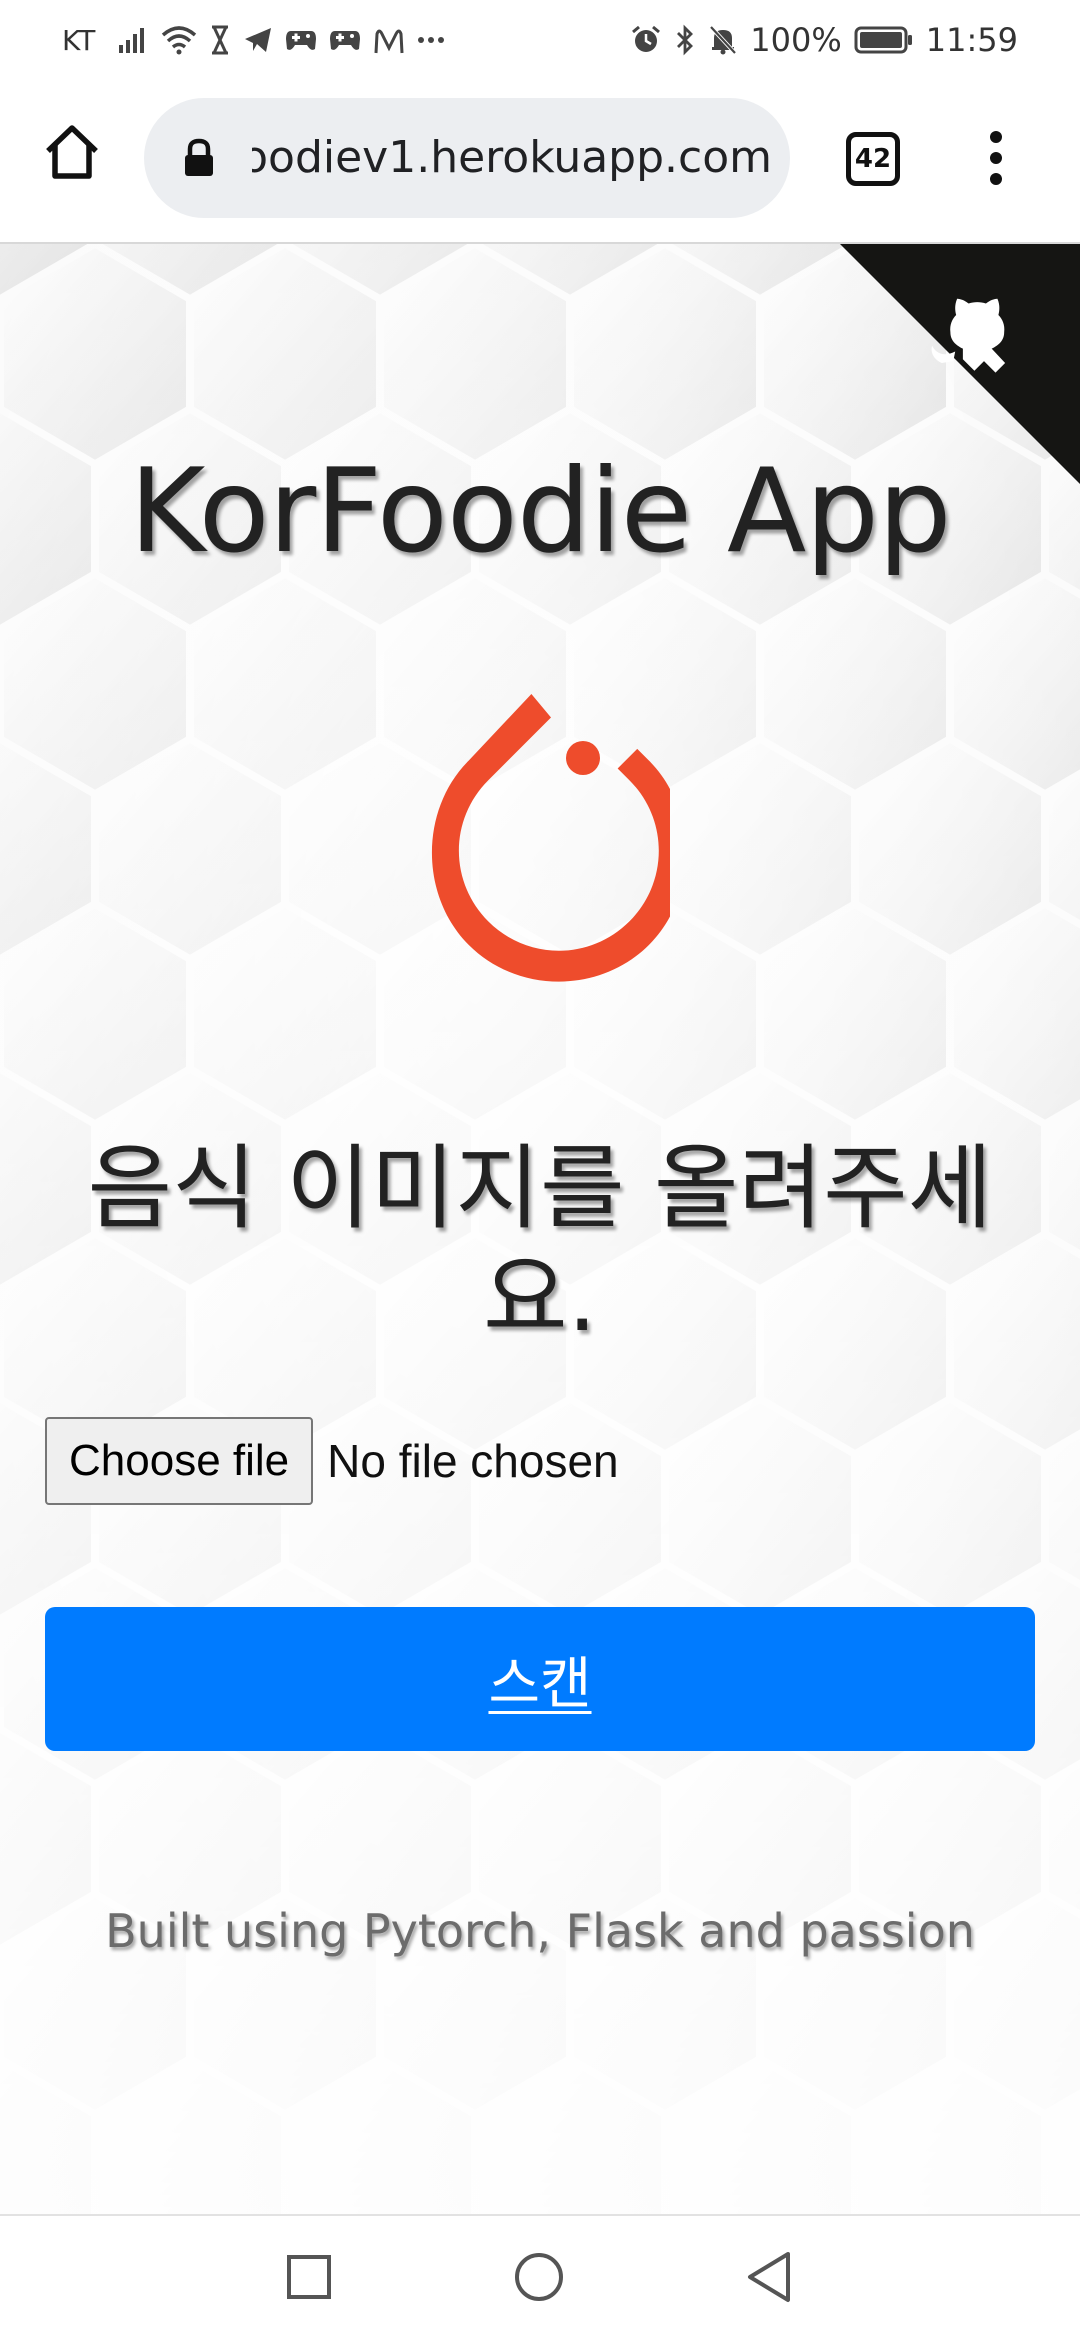 Image resolution: width=1080 pixels, height=2340 pixels. Describe the element at coordinates (971, 40) in the screenshot. I see `clock: 11:59` at that location.